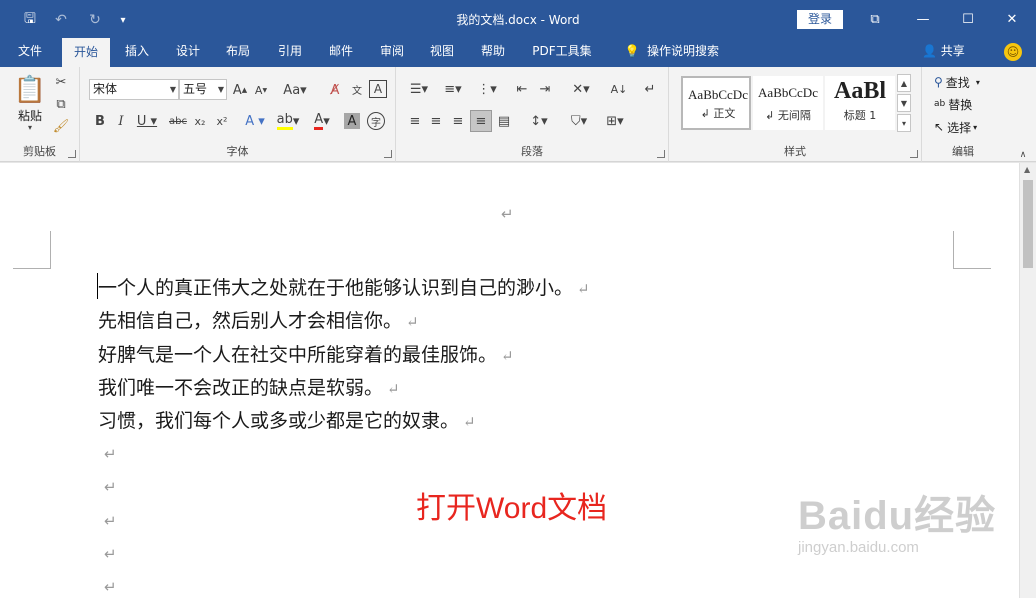 The height and width of the screenshot is (598, 1036). I want to click on strikethrough-icon: abc, so click(178, 121).